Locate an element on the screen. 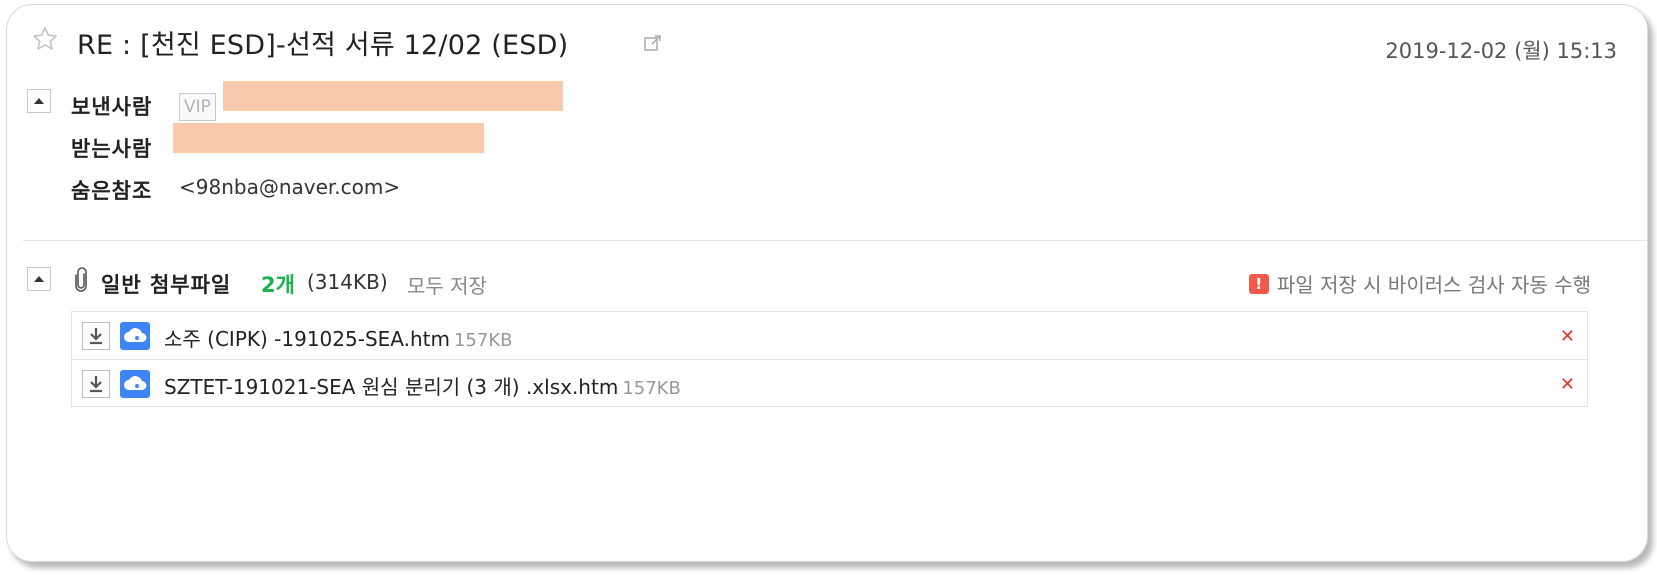 This screenshot has height=575, width=1657. mail-subject: RE : [천진 ESD]-선적 서류 12/02 (ESD) is located at coordinates (323, 45).